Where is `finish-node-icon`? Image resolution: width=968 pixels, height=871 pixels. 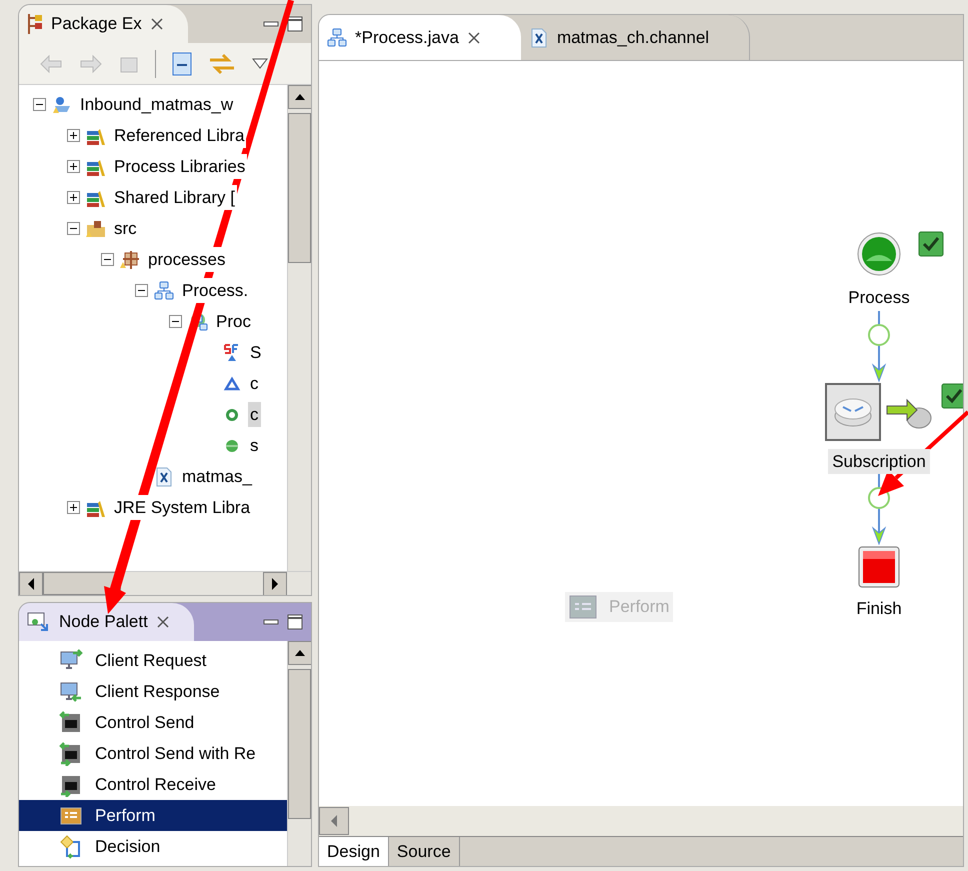
finish-node-icon is located at coordinates (879, 567).